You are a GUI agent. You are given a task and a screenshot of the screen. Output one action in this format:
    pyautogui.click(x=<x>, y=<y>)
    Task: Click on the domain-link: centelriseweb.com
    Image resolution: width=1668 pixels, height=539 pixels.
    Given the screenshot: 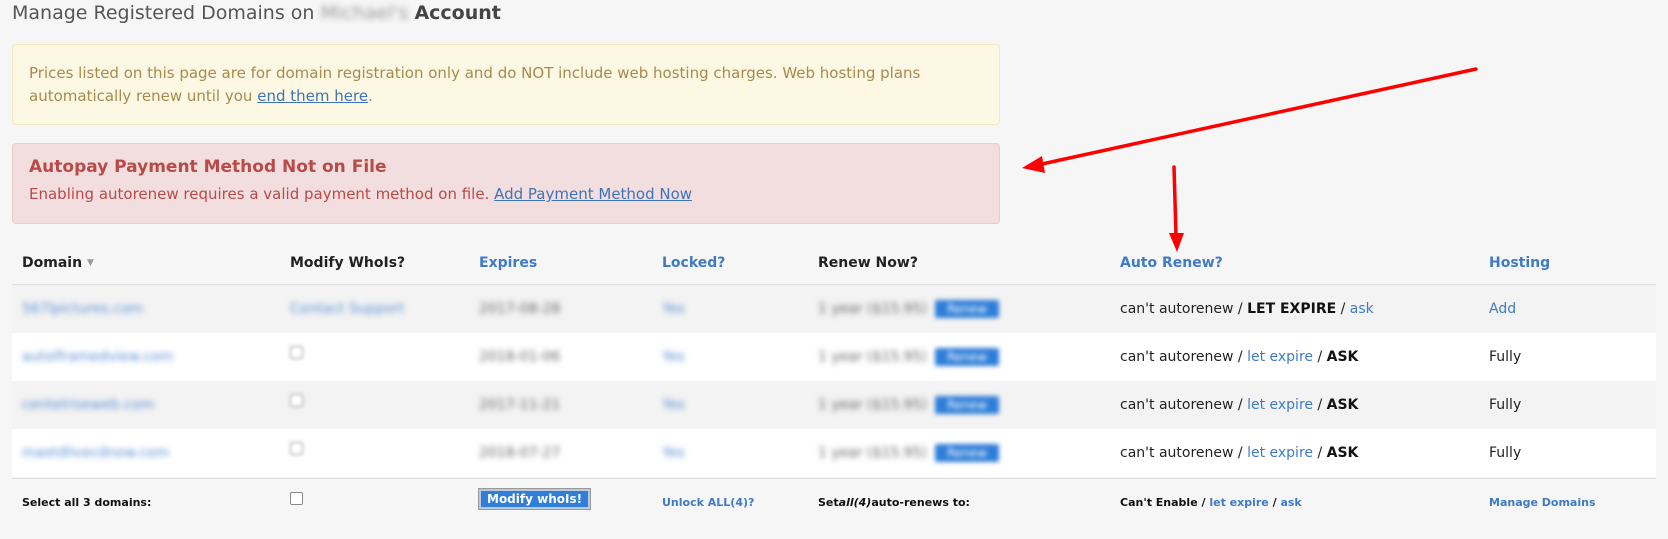 What is the action you would take?
    pyautogui.click(x=88, y=405)
    